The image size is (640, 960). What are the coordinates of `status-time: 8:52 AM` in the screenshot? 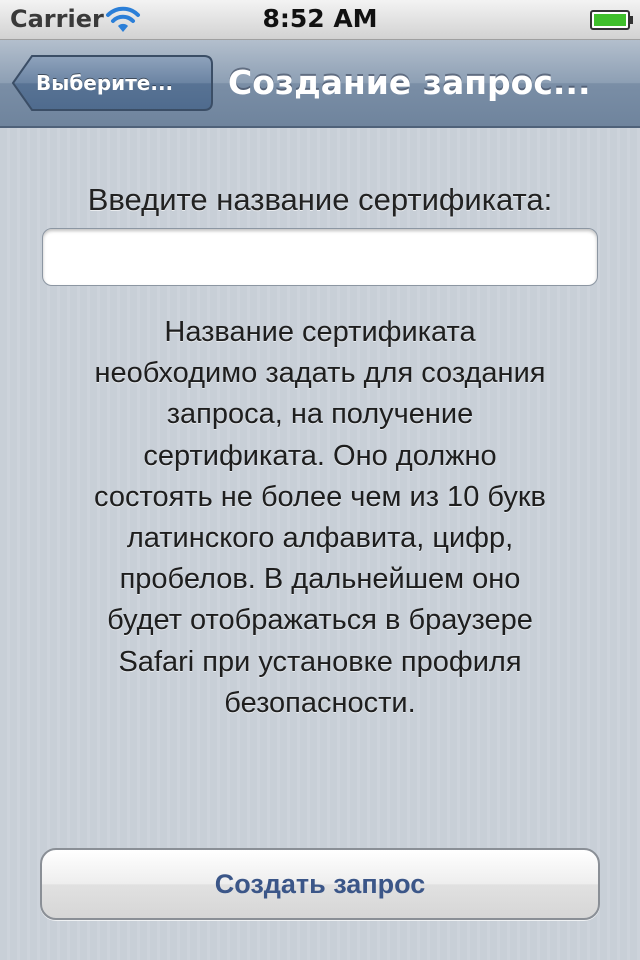 It's located at (320, 18).